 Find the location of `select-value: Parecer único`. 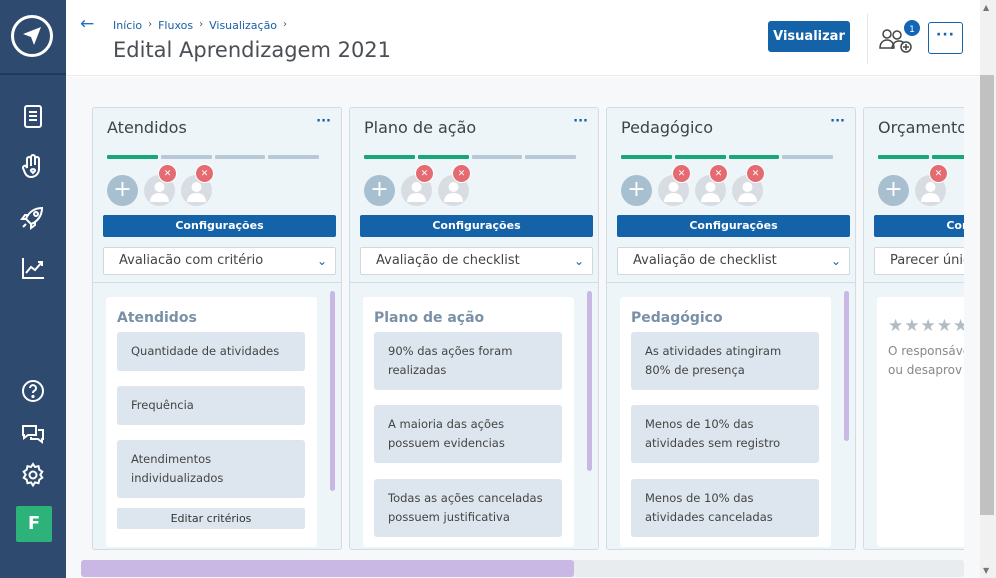

select-value: Parecer único is located at coordinates (927, 260).